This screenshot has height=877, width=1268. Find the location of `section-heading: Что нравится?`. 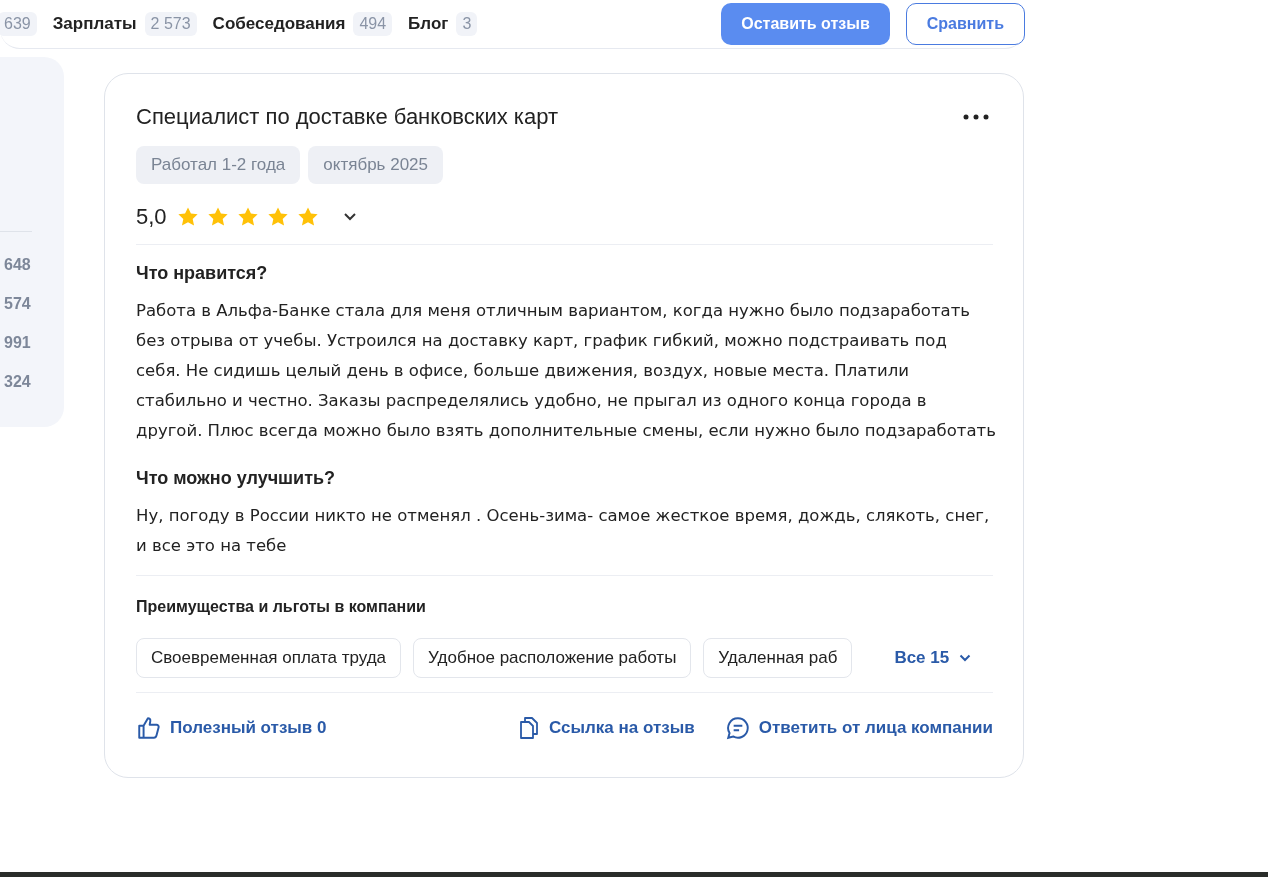

section-heading: Что нравится? is located at coordinates (202, 273).